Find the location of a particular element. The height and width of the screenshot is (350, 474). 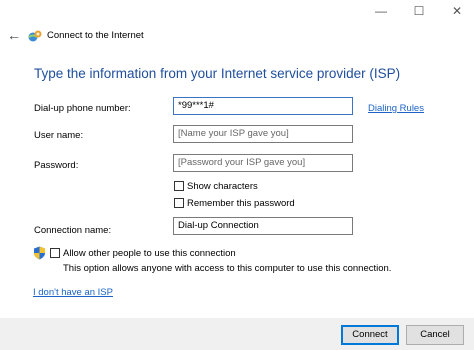

dialing-rules-link: Dialing Rules is located at coordinates (396, 108).